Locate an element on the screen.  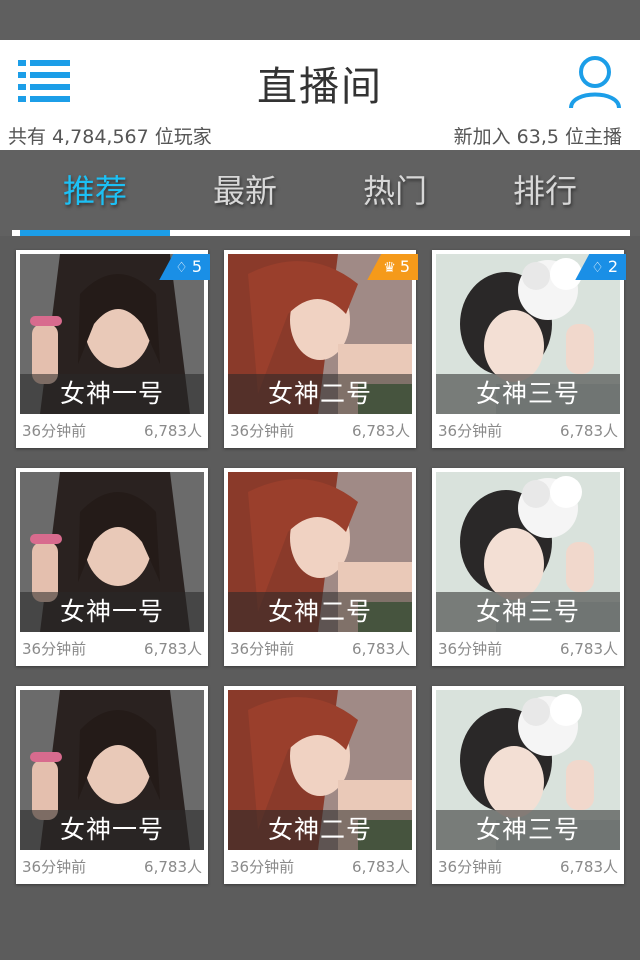
tab-latest: 最新 is located at coordinates (245, 189).